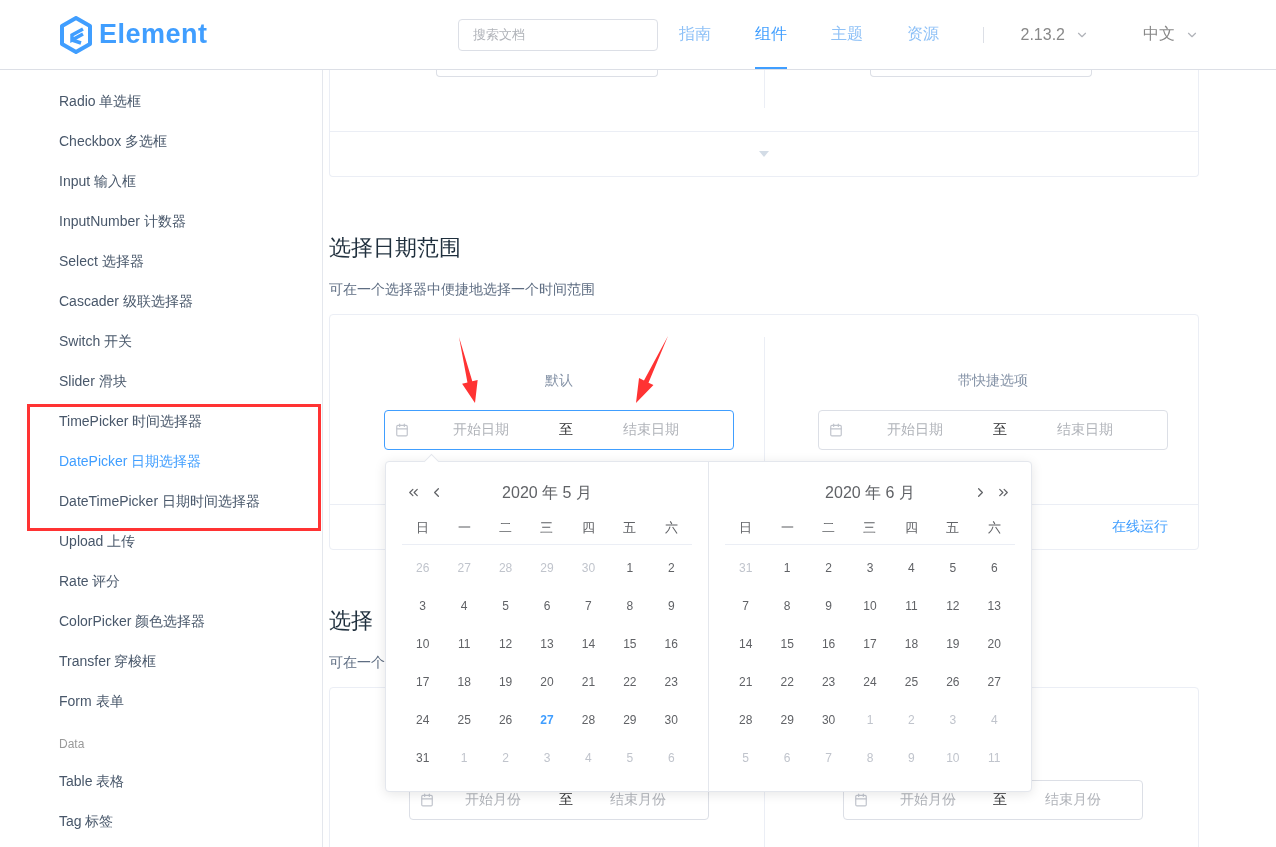 This screenshot has width=1276, height=847. I want to click on sidebar-item: Switch 开关, so click(161, 341).